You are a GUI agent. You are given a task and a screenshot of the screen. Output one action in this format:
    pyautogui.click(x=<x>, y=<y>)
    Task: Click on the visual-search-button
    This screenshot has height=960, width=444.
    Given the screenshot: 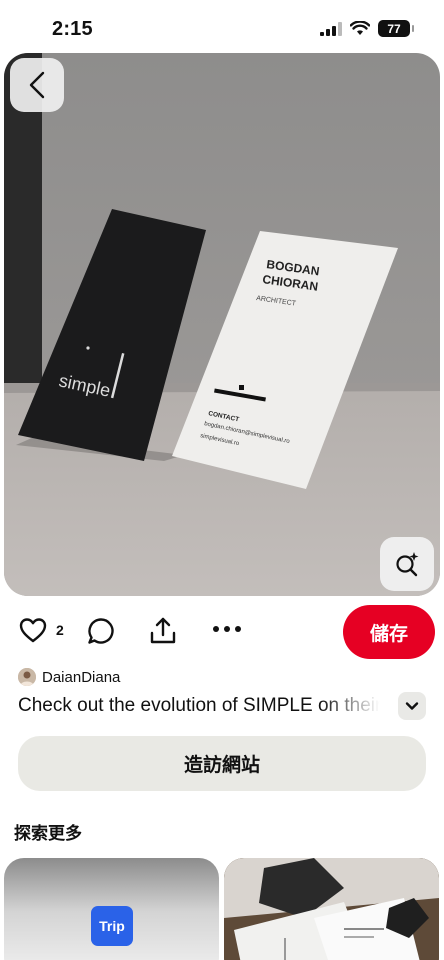 What is the action you would take?
    pyautogui.click(x=407, y=564)
    